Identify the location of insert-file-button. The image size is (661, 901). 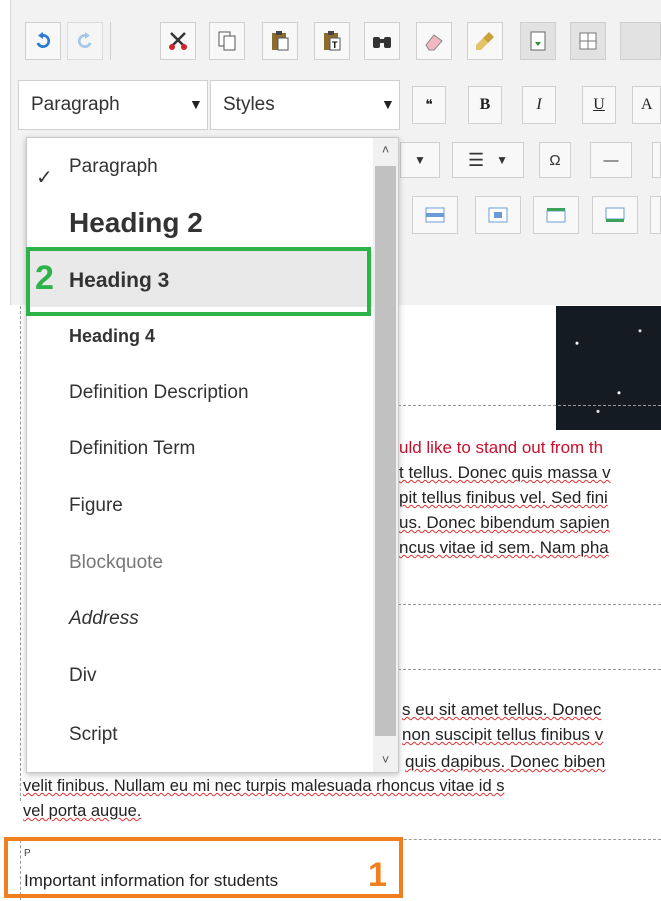
(538, 41).